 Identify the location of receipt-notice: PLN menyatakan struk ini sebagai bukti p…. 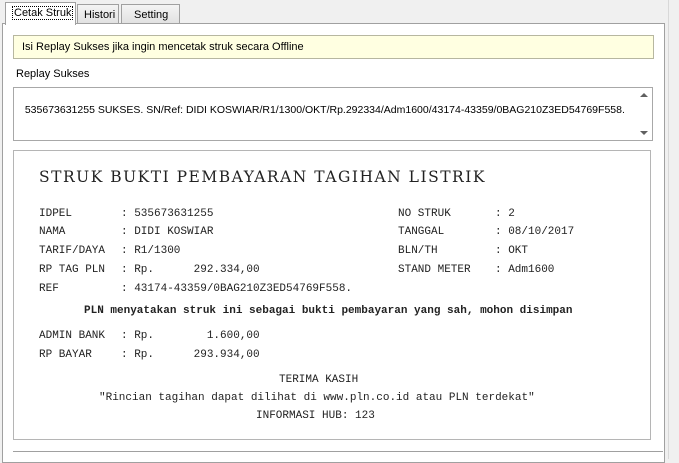
(328, 311).